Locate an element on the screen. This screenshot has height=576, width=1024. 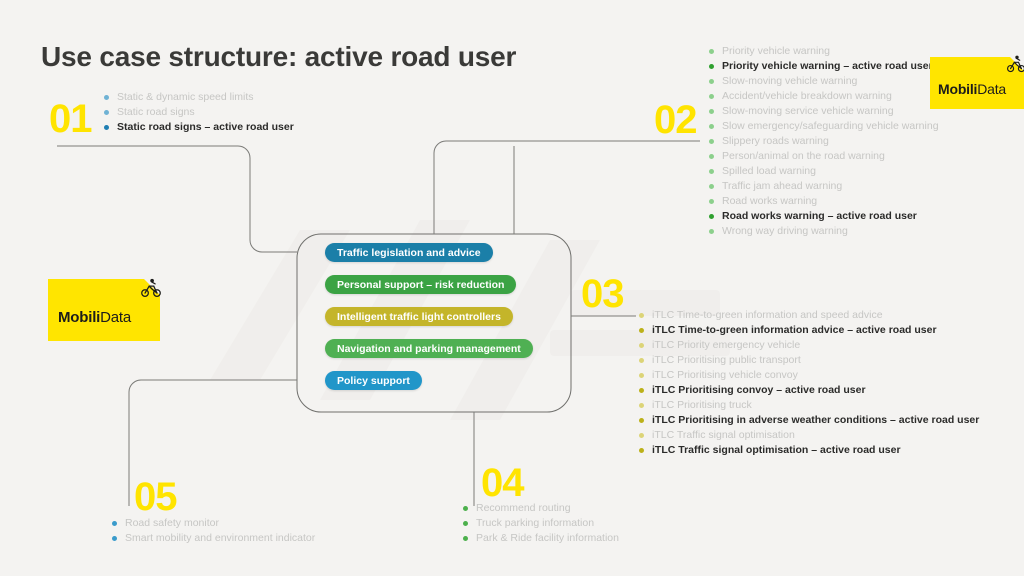
list-item: Slow-moving service vehicle warning is located at coordinates (824, 111).